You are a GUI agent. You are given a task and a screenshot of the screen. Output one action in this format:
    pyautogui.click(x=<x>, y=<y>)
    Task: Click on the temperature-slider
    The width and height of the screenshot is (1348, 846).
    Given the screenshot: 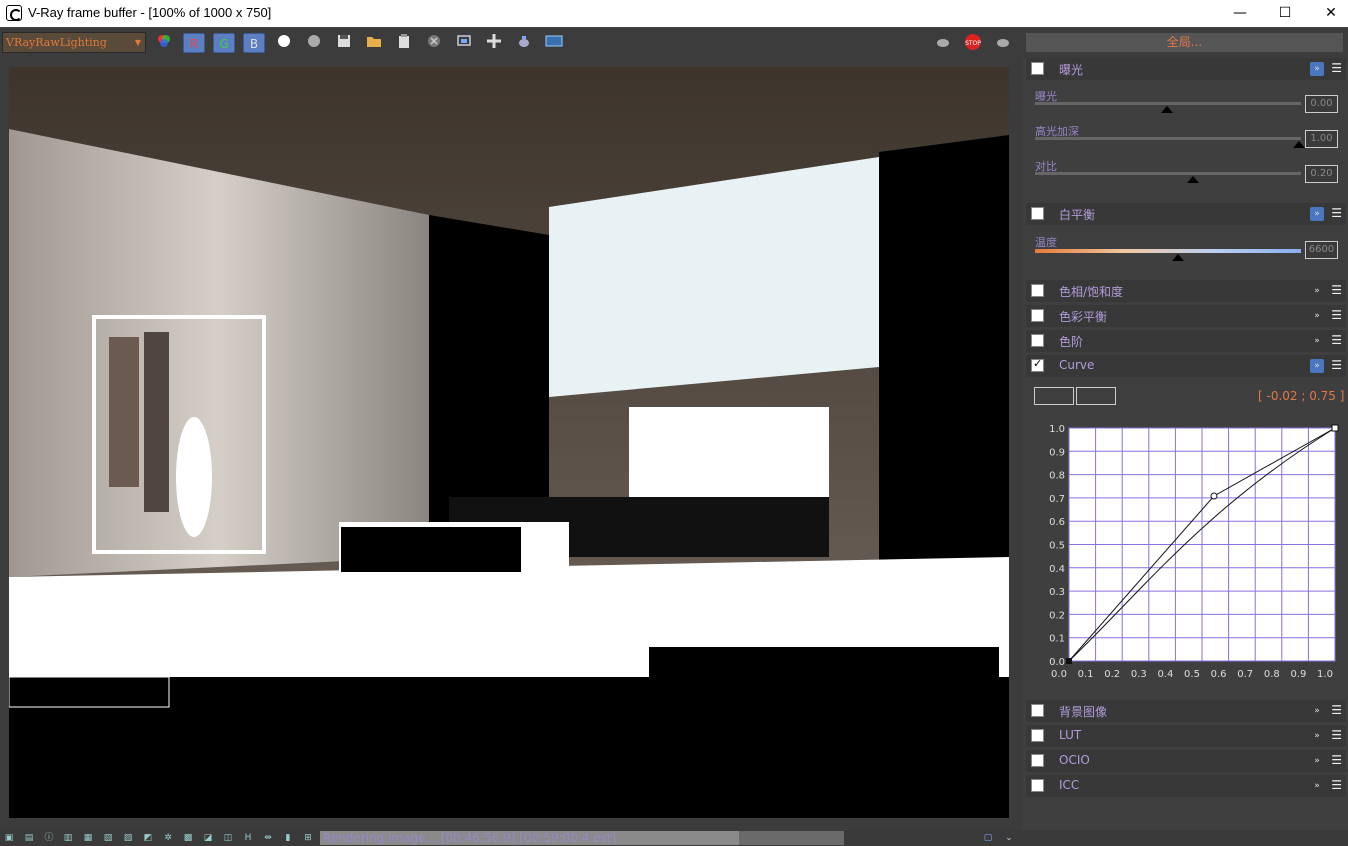 What is the action you would take?
    pyautogui.click(x=1168, y=255)
    